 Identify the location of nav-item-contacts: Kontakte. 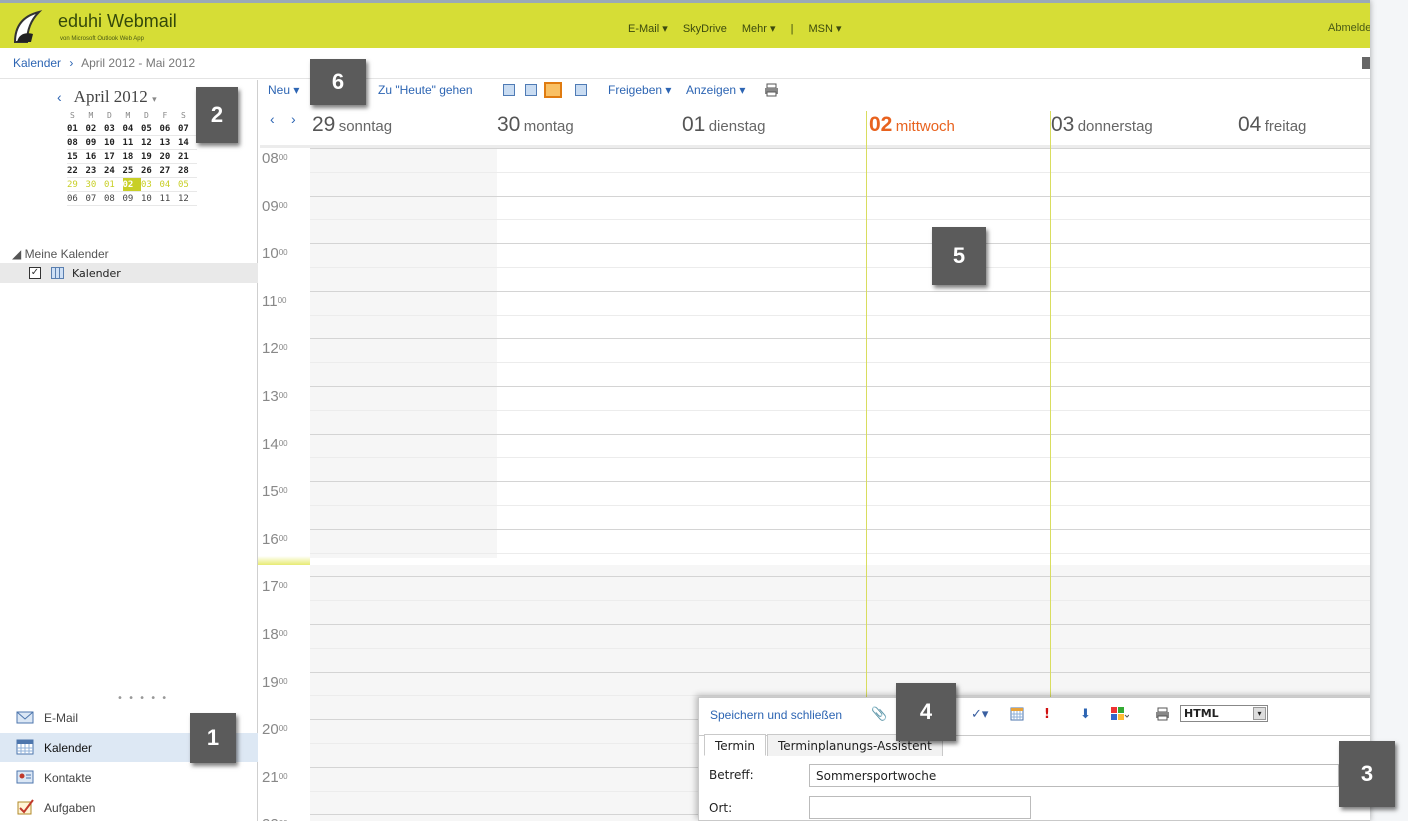
(129, 777).